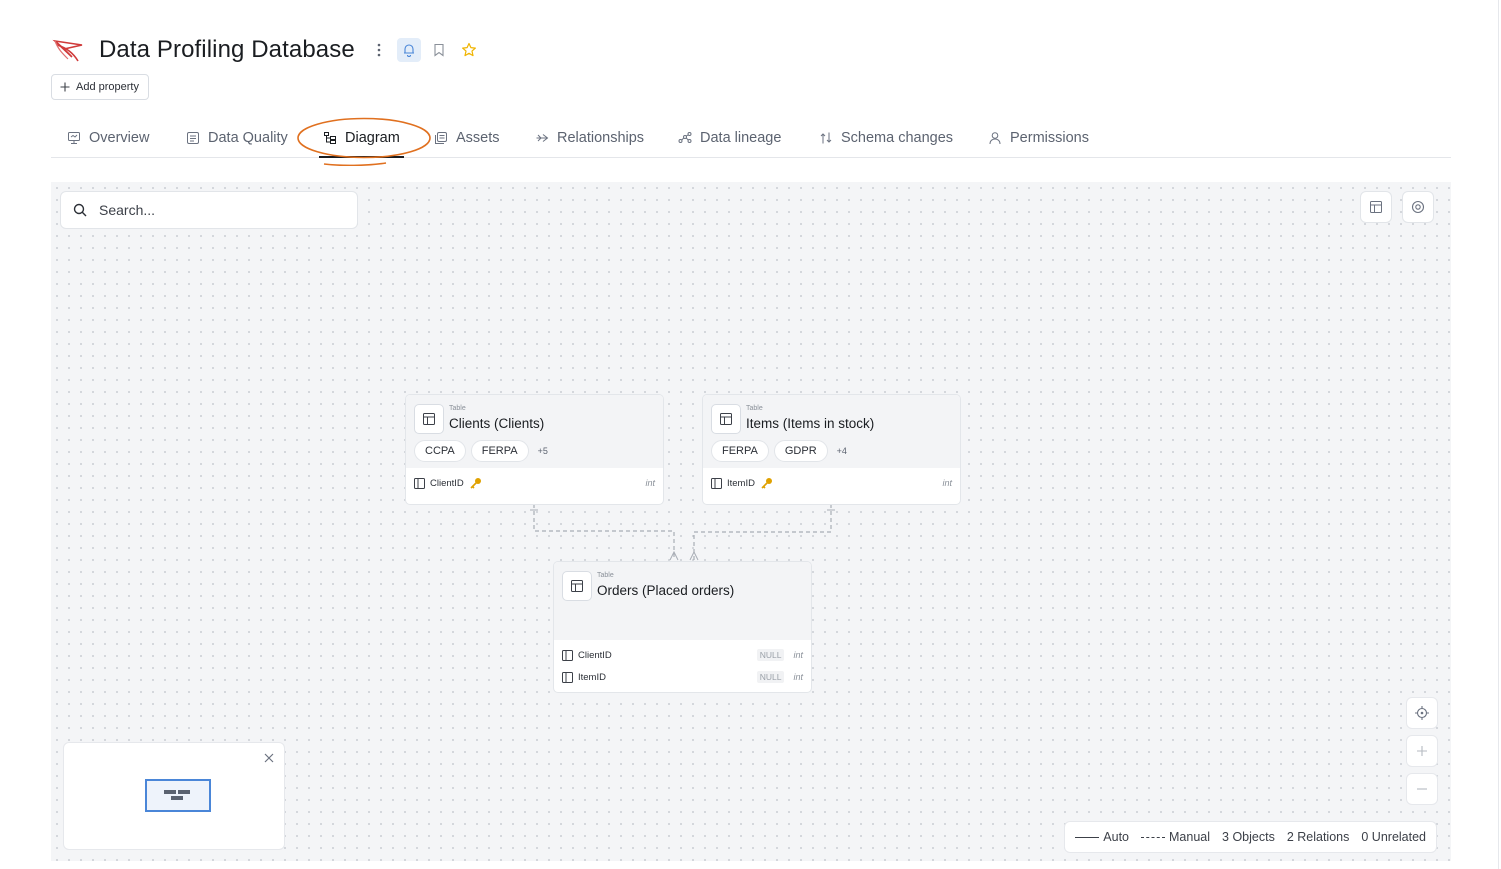 This screenshot has width=1501, height=869. What do you see at coordinates (995, 138) in the screenshot?
I see `permissions-icon` at bounding box center [995, 138].